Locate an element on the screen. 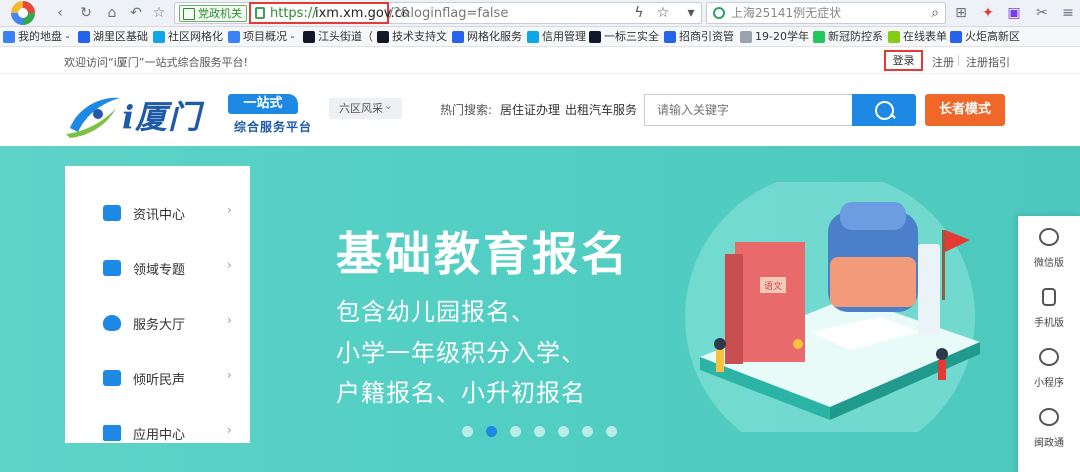 The width and height of the screenshot is (1080, 472). topic-icon is located at coordinates (112, 268).